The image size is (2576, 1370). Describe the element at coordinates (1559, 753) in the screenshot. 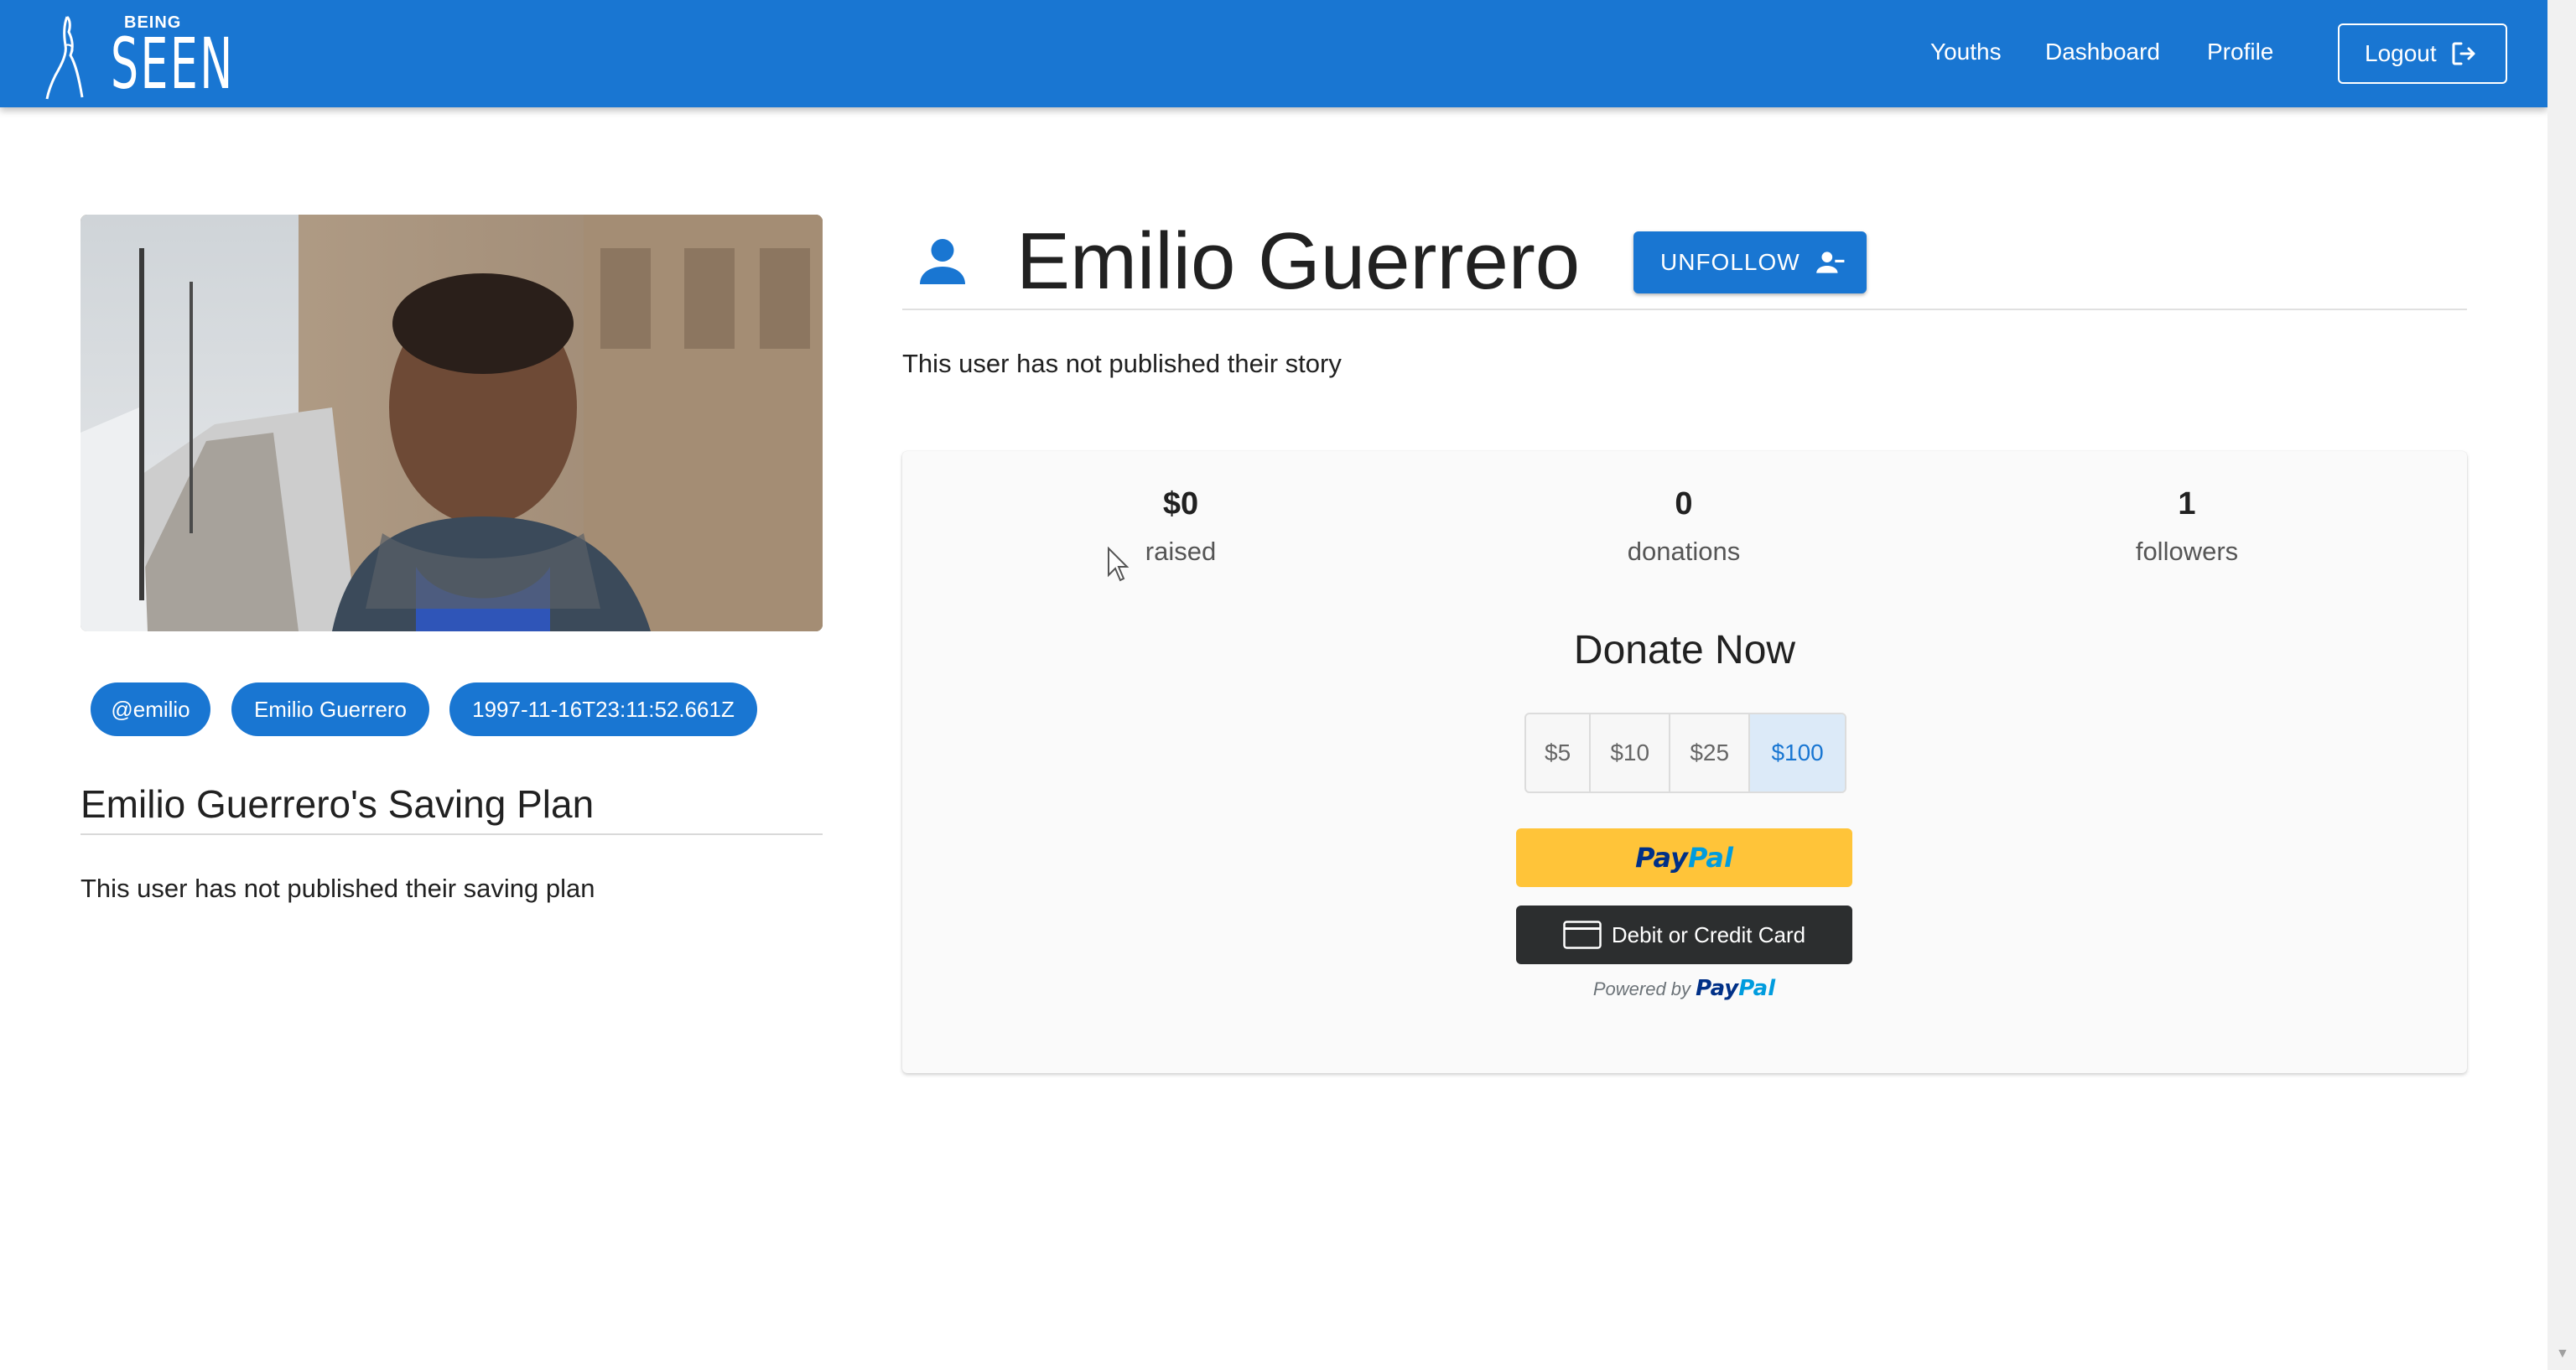

I see `amount-option: $5` at that location.